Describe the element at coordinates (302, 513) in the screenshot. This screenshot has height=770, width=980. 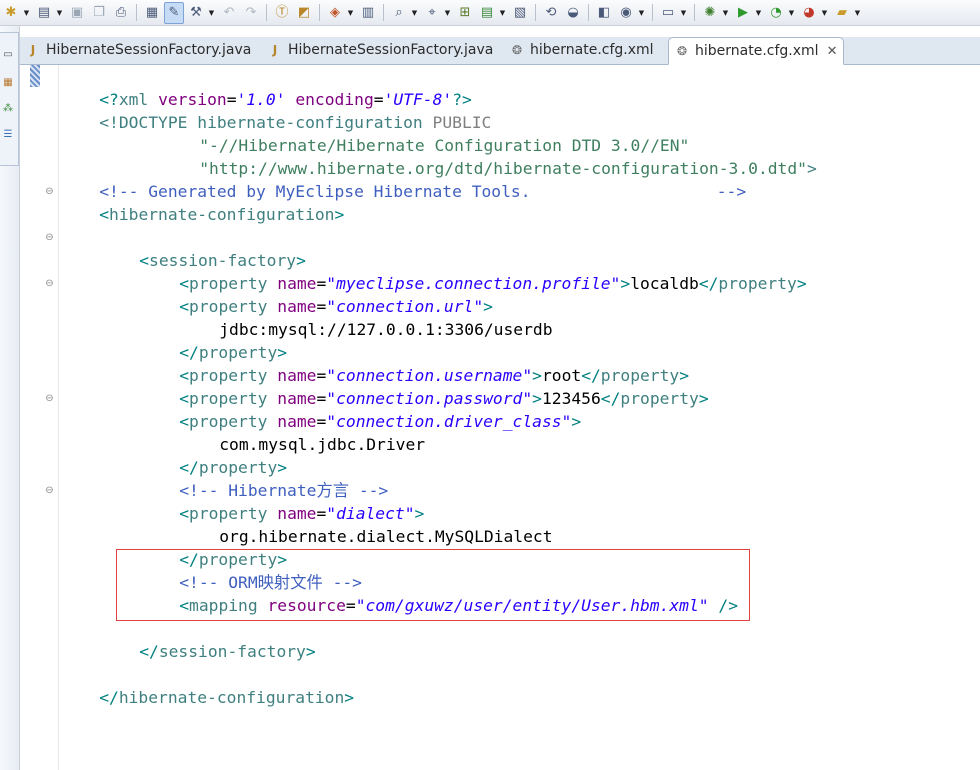
I see `code-line-19: <property name="dialect">` at that location.